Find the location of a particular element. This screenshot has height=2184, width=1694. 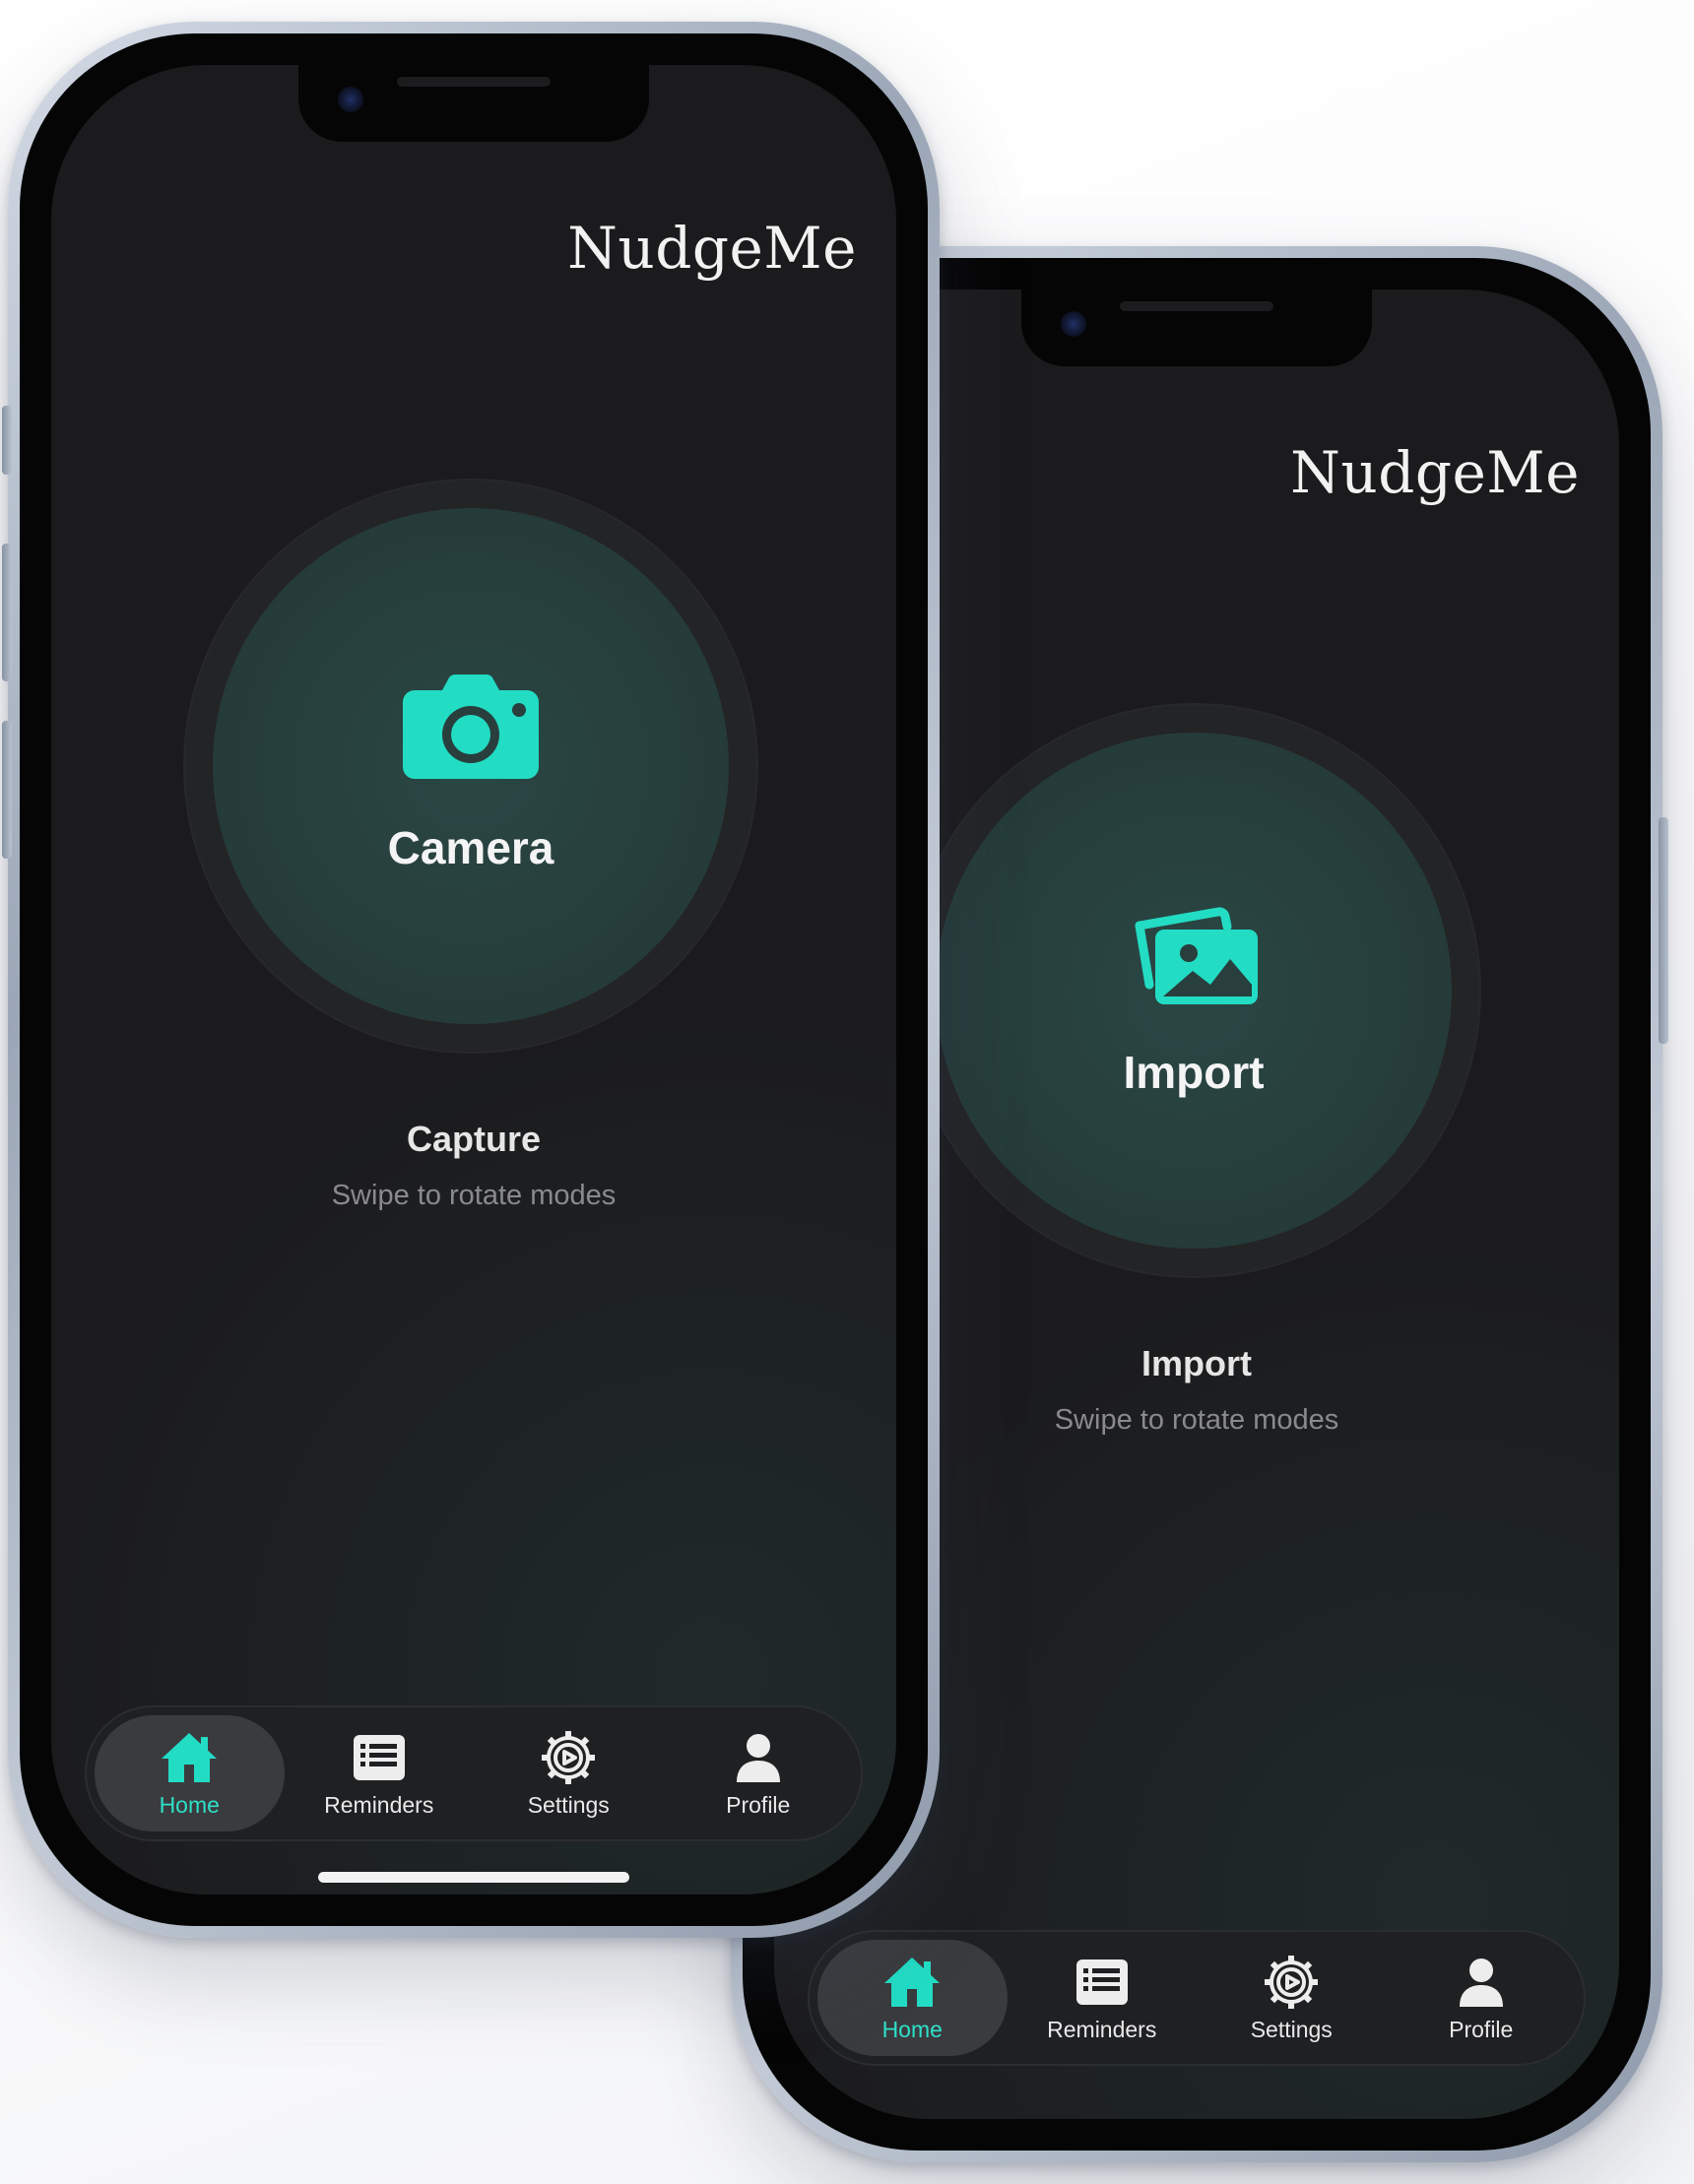

mode-button-camera: Camera is located at coordinates (471, 766).